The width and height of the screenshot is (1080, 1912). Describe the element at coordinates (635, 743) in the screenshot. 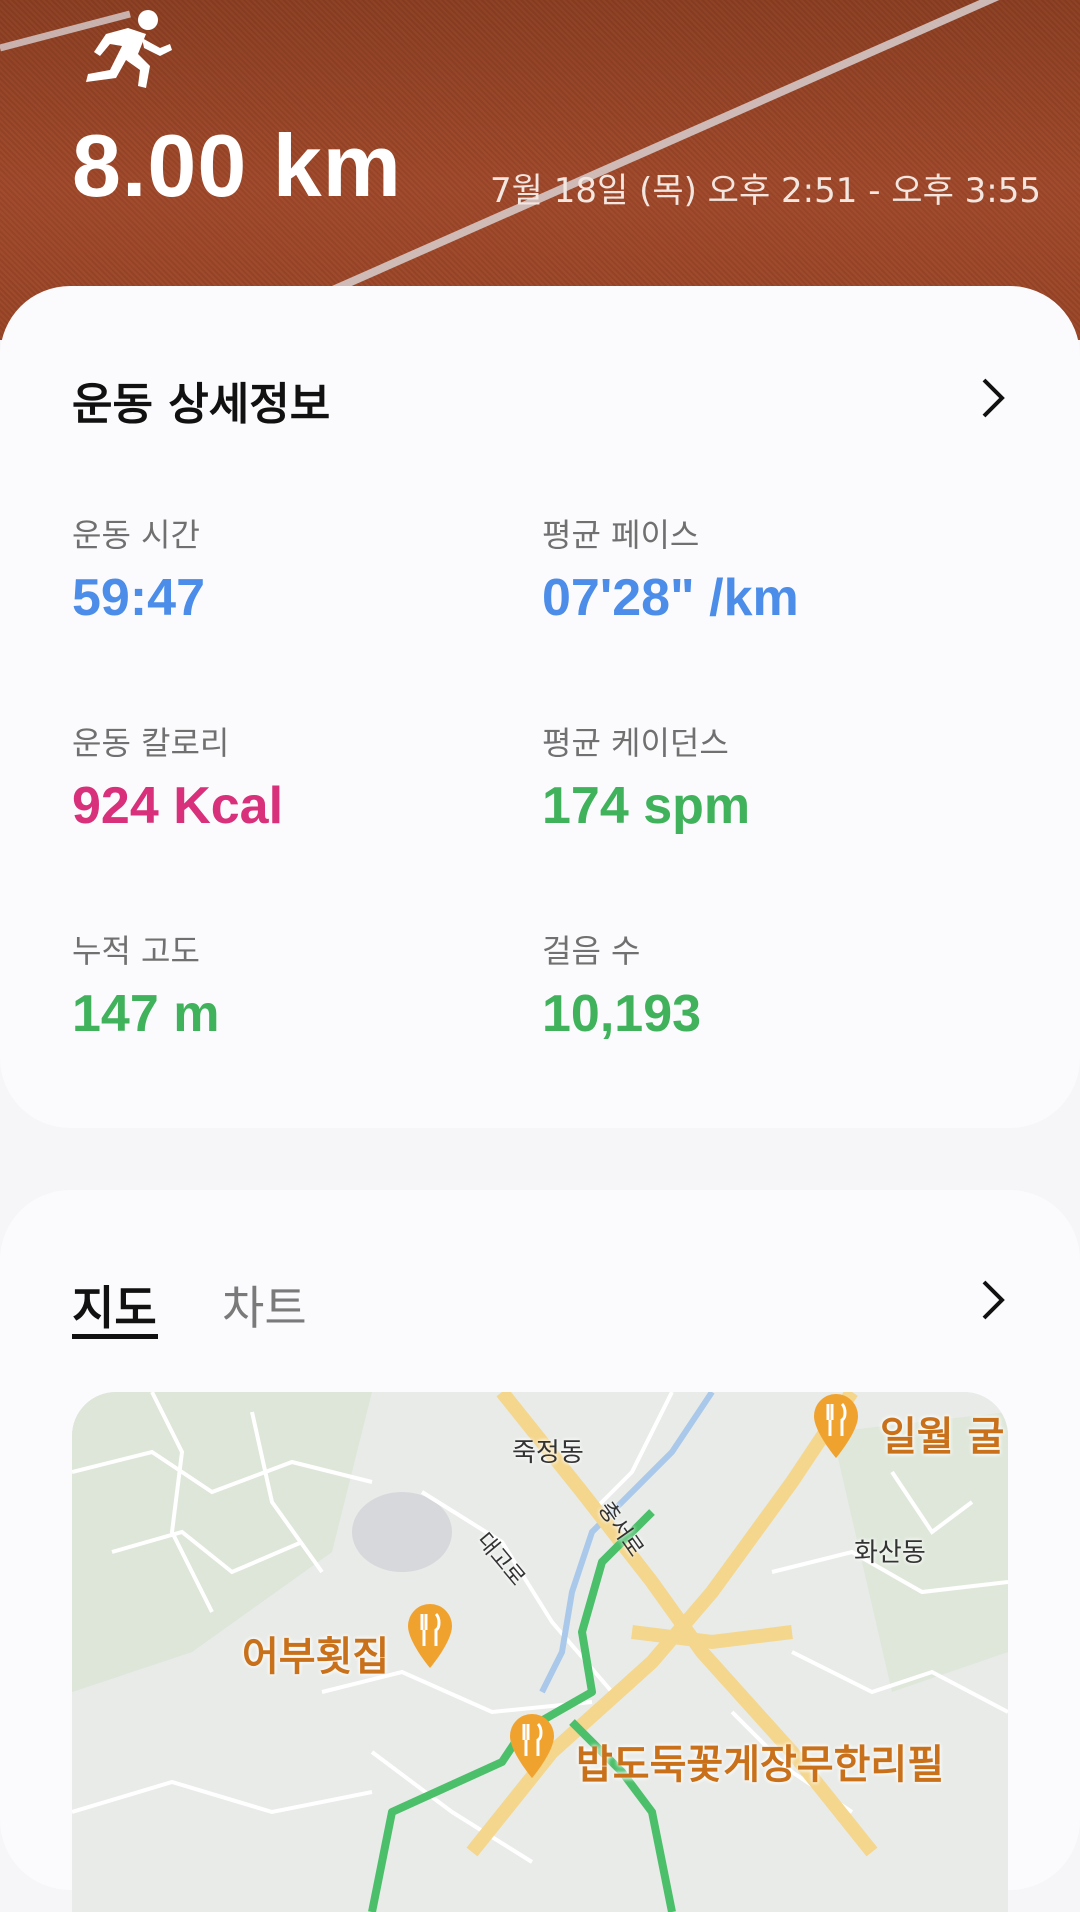

I see `stat-label-cadence: 평균 케이던스` at that location.